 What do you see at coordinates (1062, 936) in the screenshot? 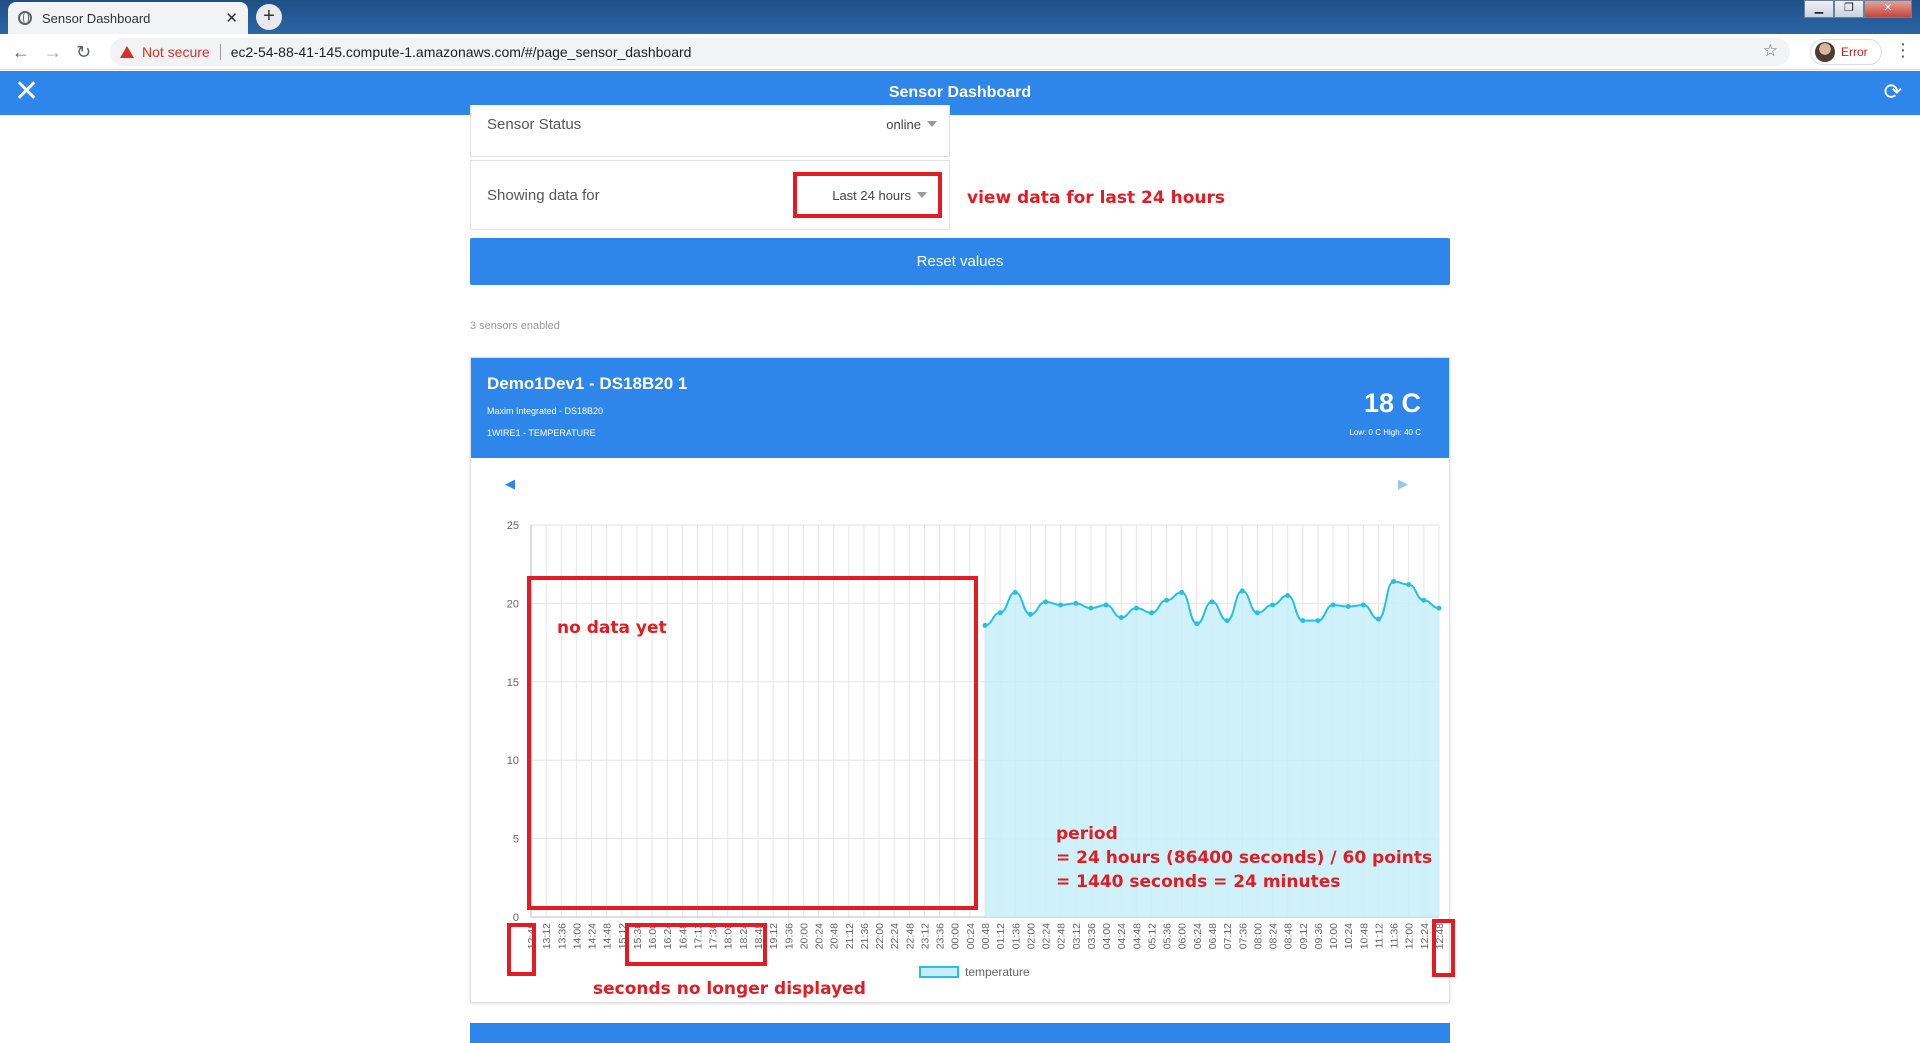
I see `x-tick-label: 02:48` at bounding box center [1062, 936].